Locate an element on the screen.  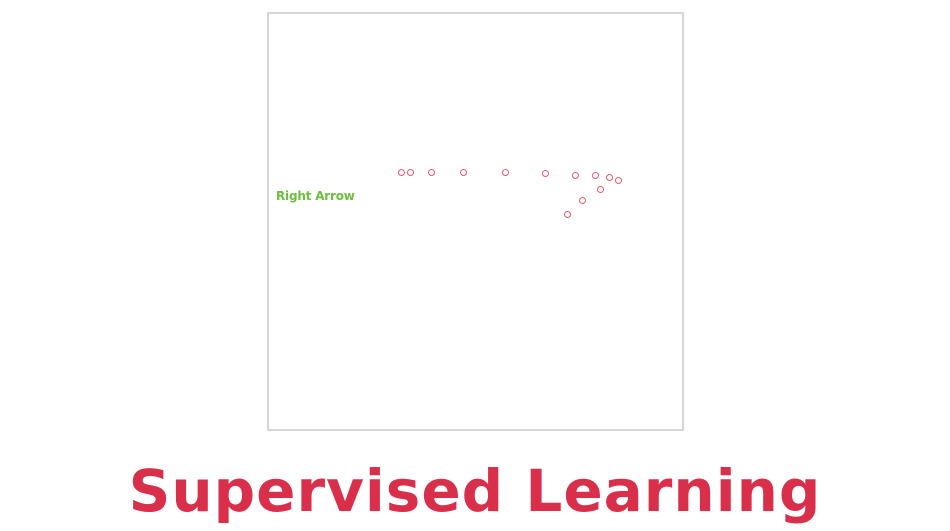
page-title: Supervised Learning is located at coordinates (475, 491).